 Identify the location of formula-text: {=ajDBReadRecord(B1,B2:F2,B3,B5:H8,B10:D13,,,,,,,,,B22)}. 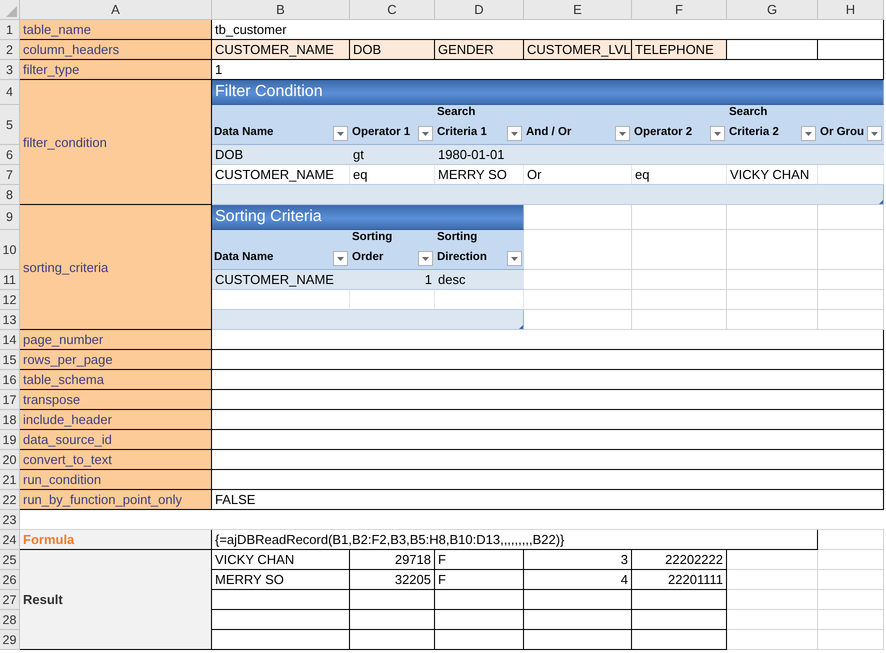
(515, 540).